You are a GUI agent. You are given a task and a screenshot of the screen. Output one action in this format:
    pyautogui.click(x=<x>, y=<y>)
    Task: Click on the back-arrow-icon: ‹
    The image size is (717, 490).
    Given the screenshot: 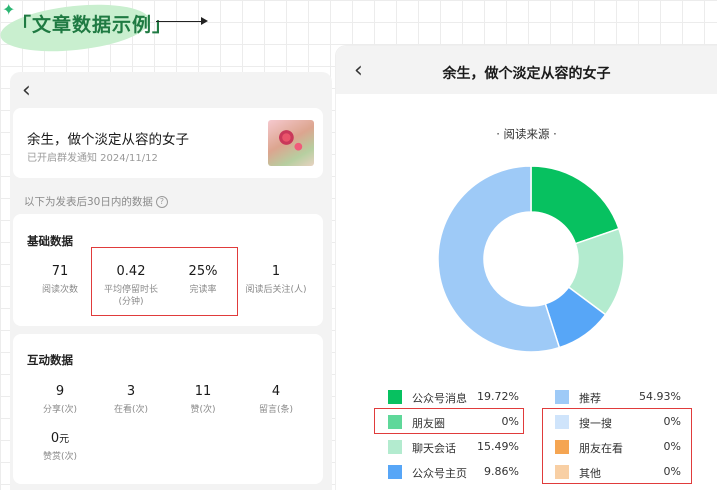 What is the action you would take?
    pyautogui.click(x=26, y=91)
    